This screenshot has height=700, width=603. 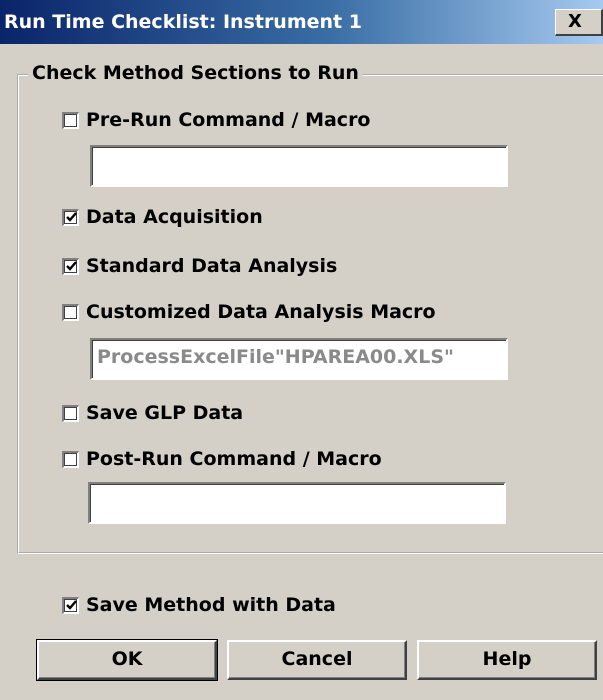 I want to click on close-icon: X, so click(x=575, y=21).